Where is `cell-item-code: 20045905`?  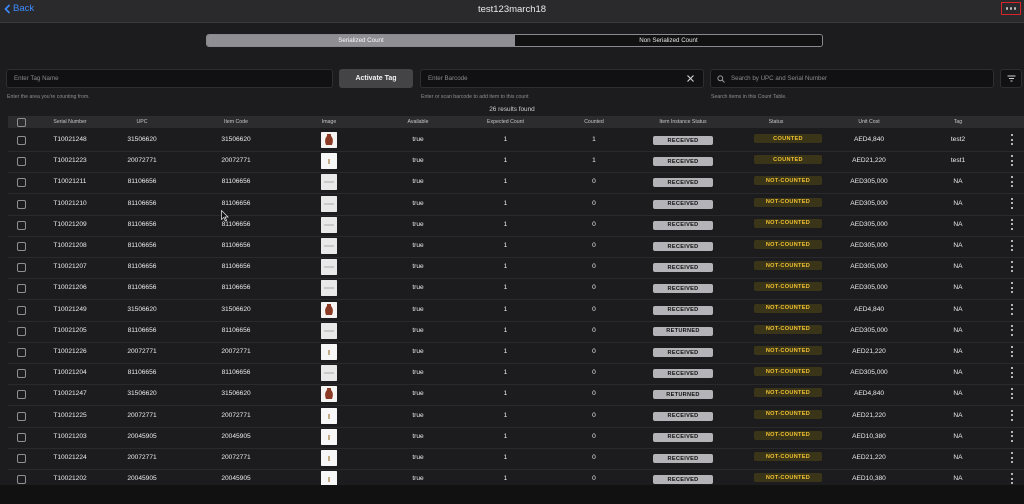 cell-item-code: 20045905 is located at coordinates (236, 436).